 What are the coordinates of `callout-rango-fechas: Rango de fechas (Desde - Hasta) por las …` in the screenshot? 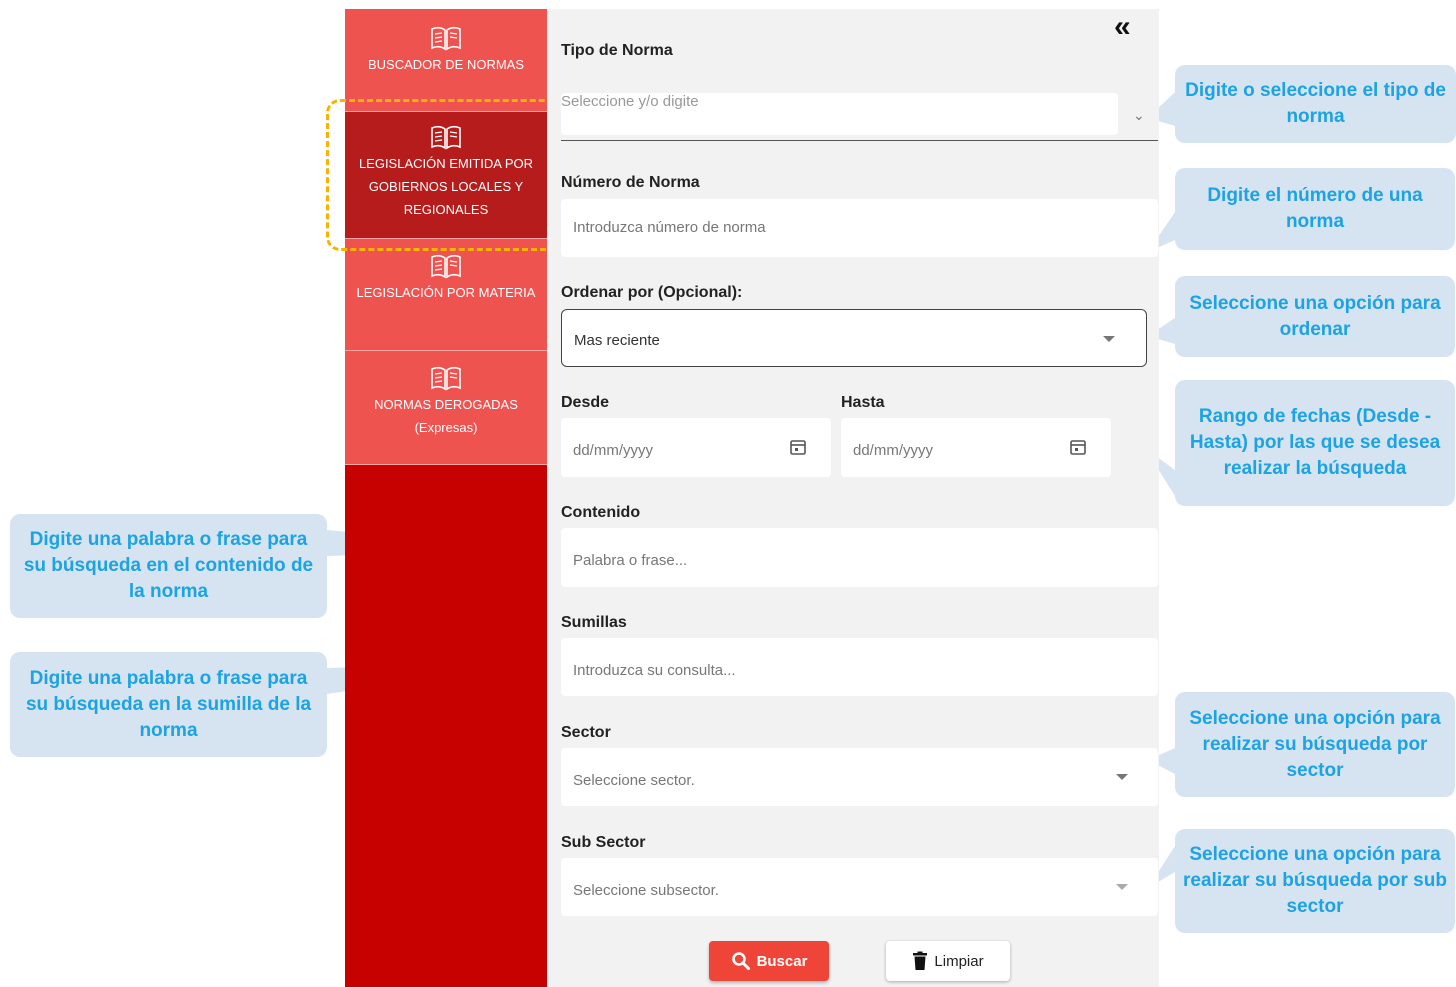 It's located at (1315, 443).